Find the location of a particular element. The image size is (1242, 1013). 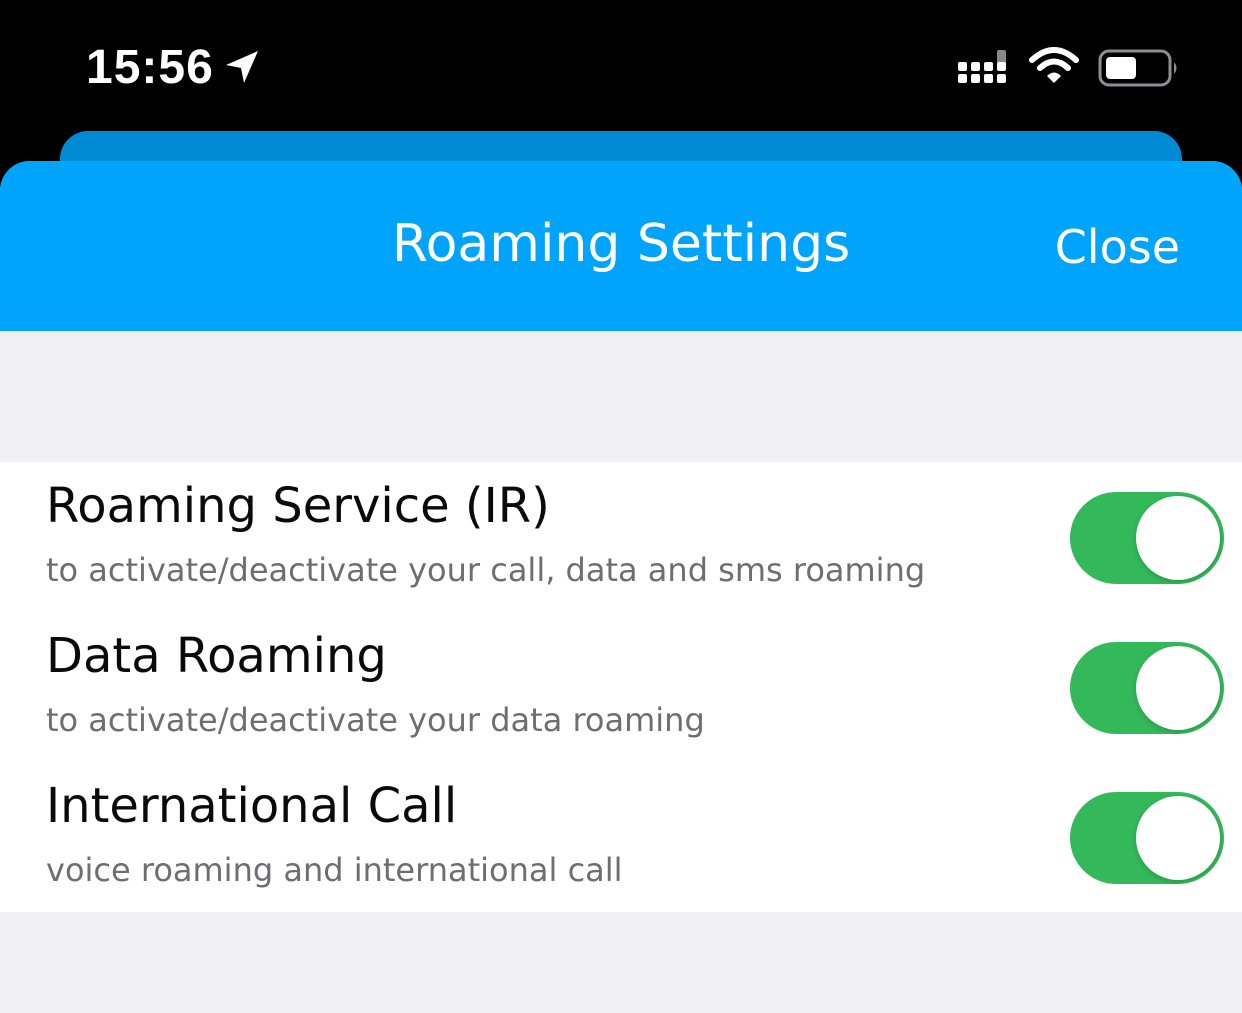

data-roaming-toggle is located at coordinates (1147, 688).